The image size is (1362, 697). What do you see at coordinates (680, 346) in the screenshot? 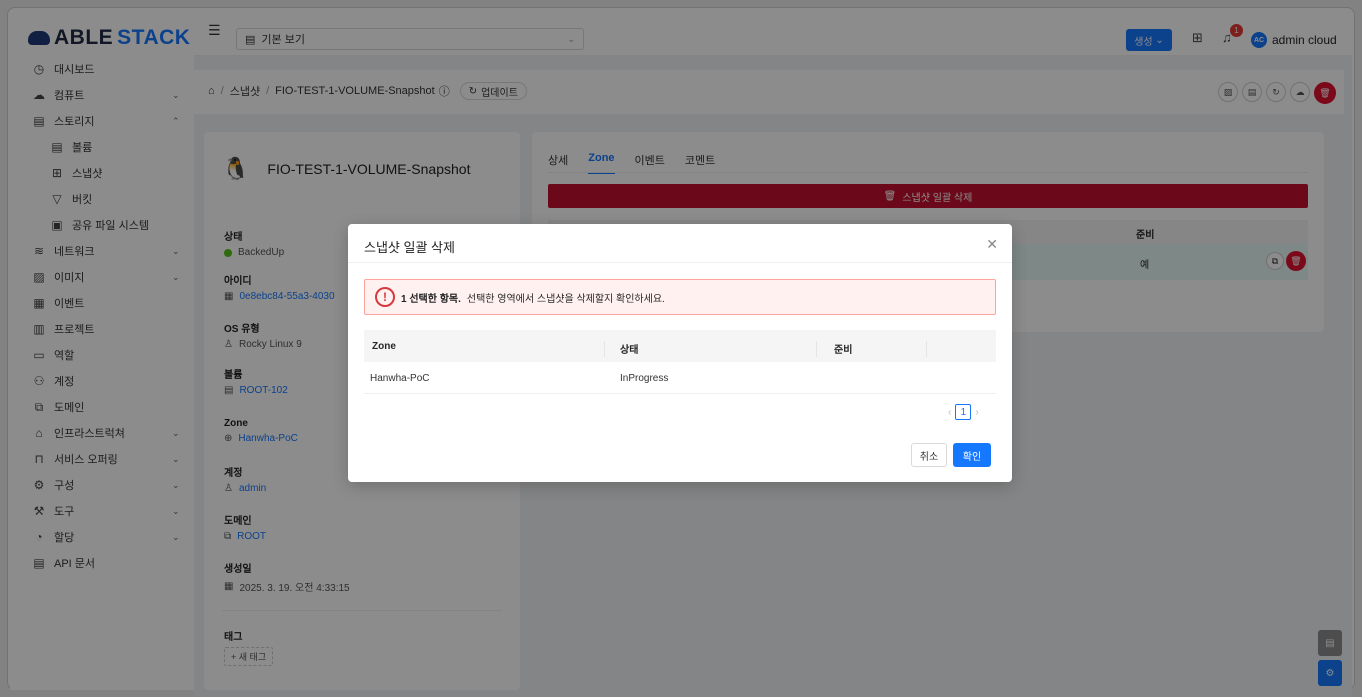
I see `modal-table-header: Zone 상태 준비` at bounding box center [680, 346].